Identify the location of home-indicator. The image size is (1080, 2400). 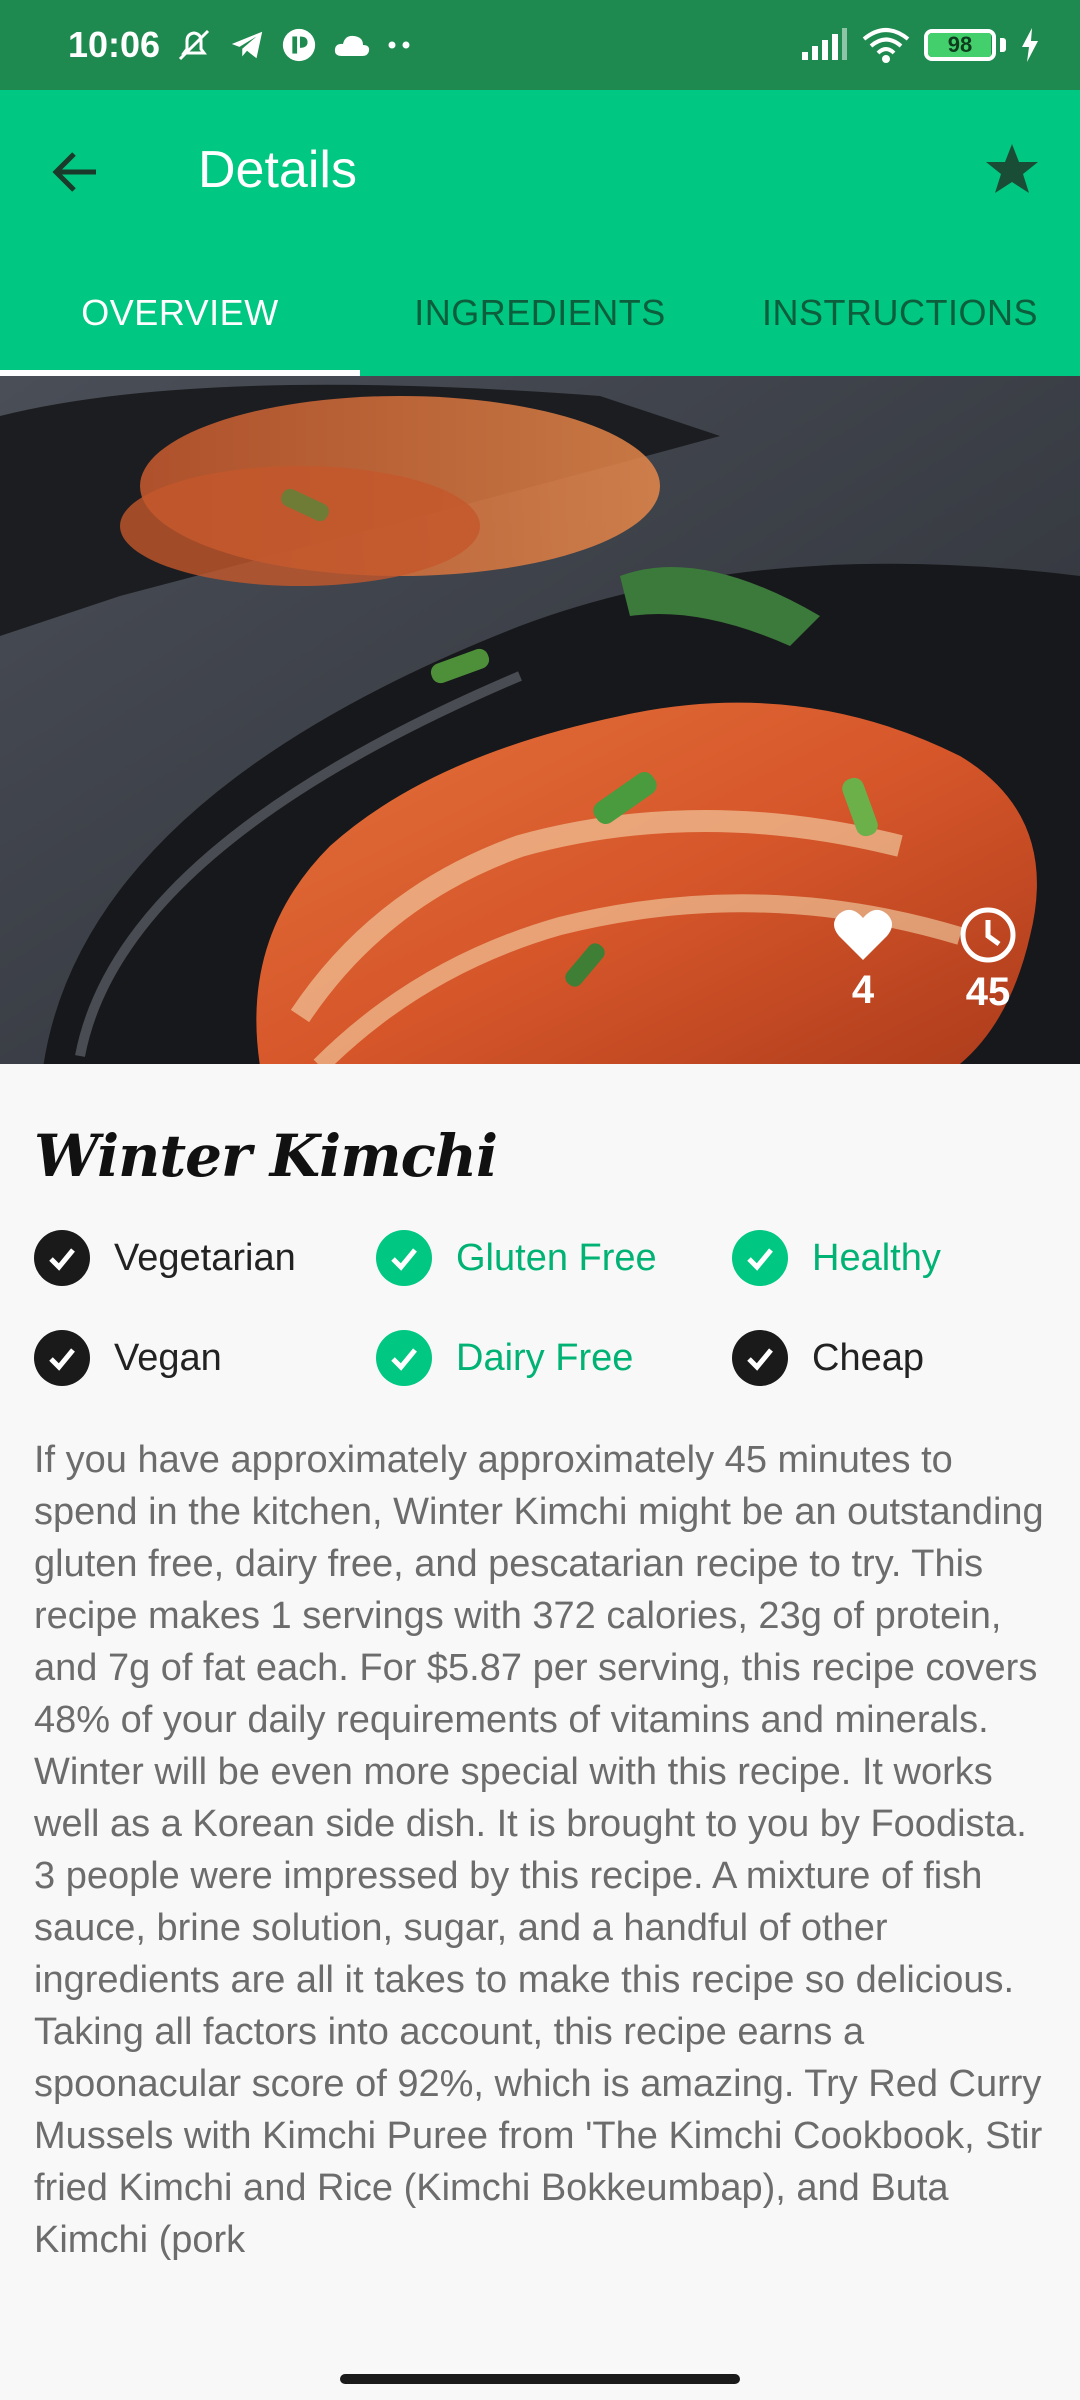
(540, 2379).